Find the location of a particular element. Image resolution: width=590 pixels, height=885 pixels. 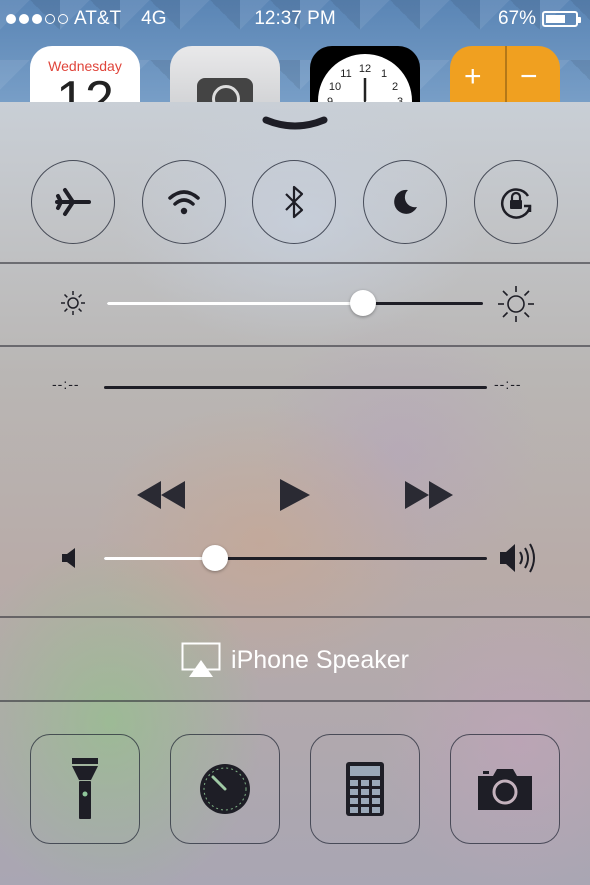

dismiss-chevron-icon is located at coordinates (295, 123).